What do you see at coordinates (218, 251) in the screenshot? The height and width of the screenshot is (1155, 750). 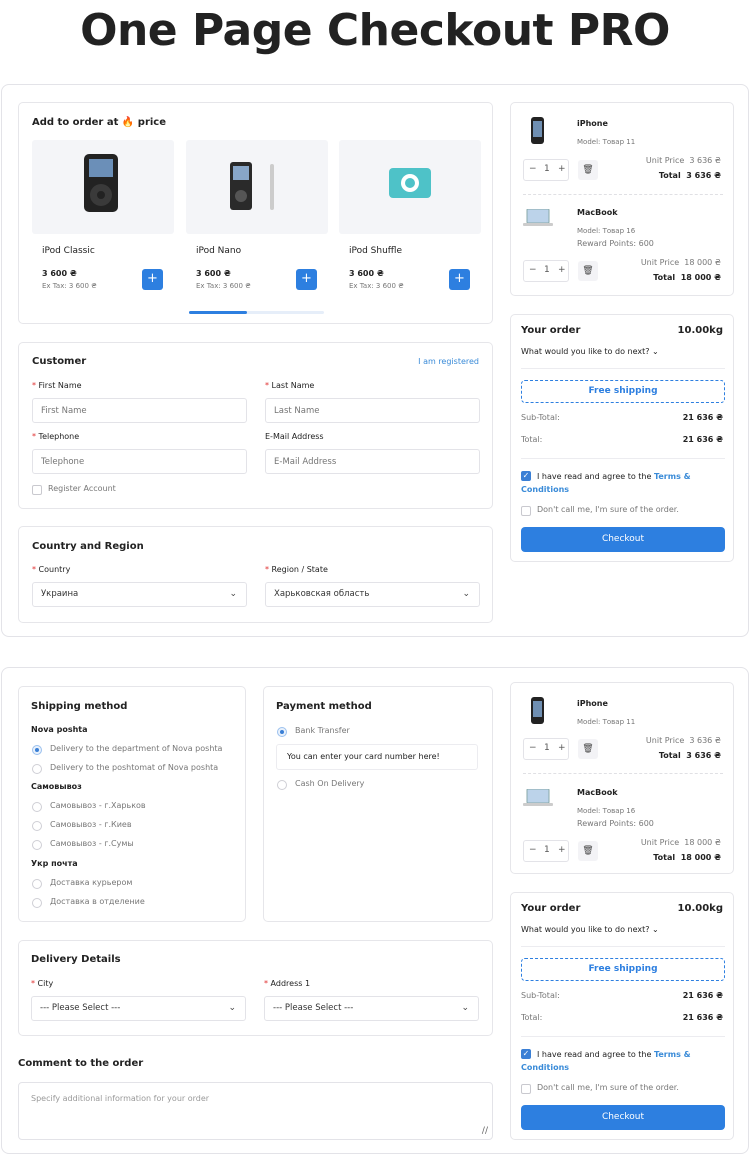 I see `product-name: iPod Nano` at bounding box center [218, 251].